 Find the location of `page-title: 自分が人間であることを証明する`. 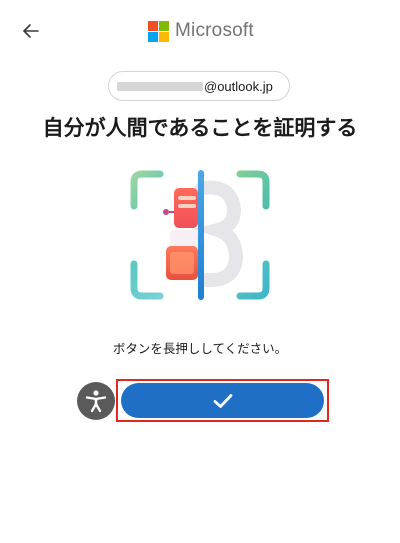

page-title: 自分が人間であることを証明する is located at coordinates (200, 128).